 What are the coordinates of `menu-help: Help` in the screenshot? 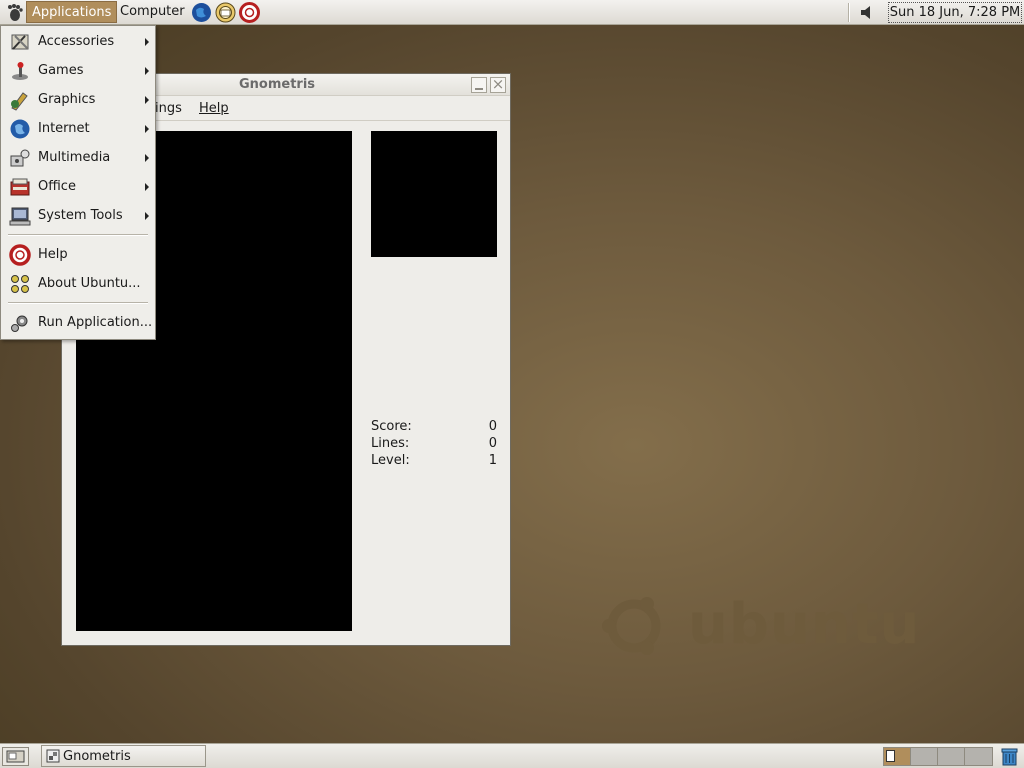 It's located at (214, 108).